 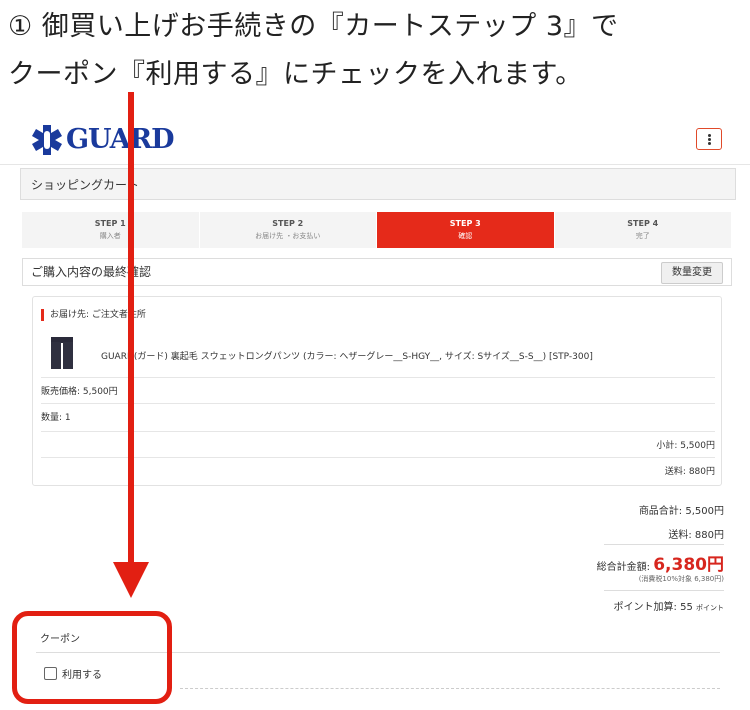 I want to click on grand-total-value: 6,380円, so click(x=688, y=565).